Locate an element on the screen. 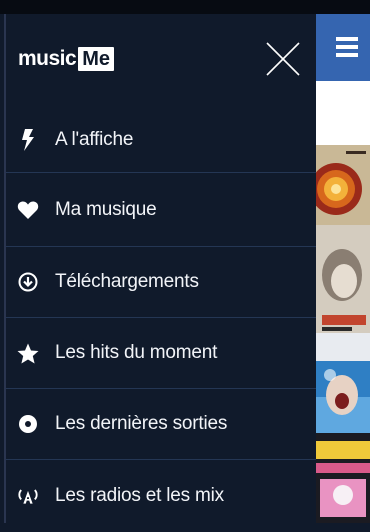 The height and width of the screenshot is (532, 370). menu-item-les-hits-du-moment: Les hits du moment is located at coordinates (161, 353).